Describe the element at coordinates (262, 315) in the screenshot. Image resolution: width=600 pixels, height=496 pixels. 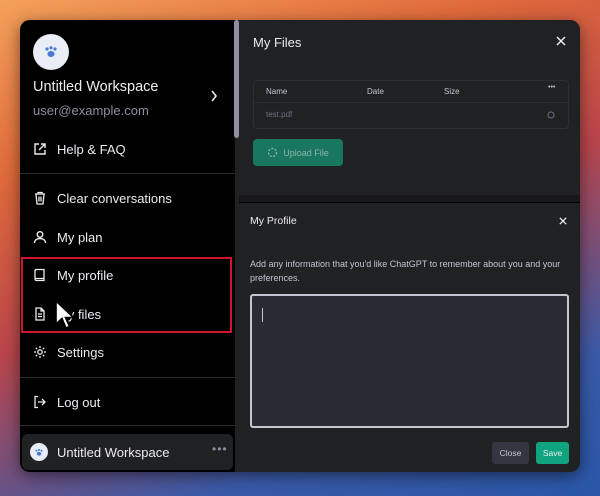
I see `text-caret` at that location.